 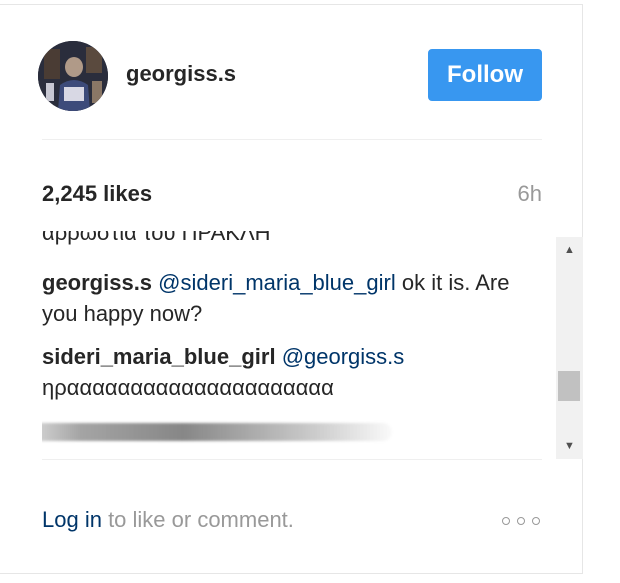 I want to click on scroll-thumb, so click(x=569, y=386).